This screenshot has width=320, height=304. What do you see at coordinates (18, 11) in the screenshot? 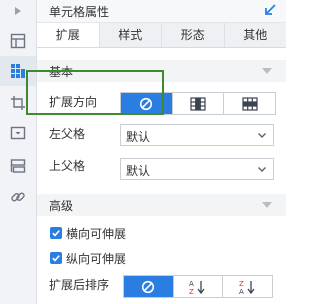
I see `collapse-arrow-icon` at bounding box center [18, 11].